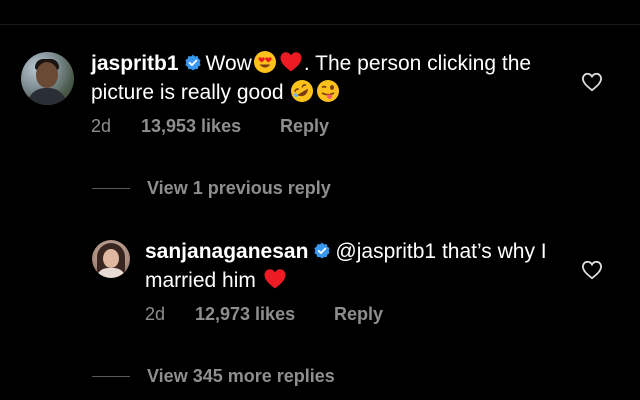 The width and height of the screenshot is (640, 400). I want to click on reply-meta: 2d 12,973 likes Reply, so click(295, 316).